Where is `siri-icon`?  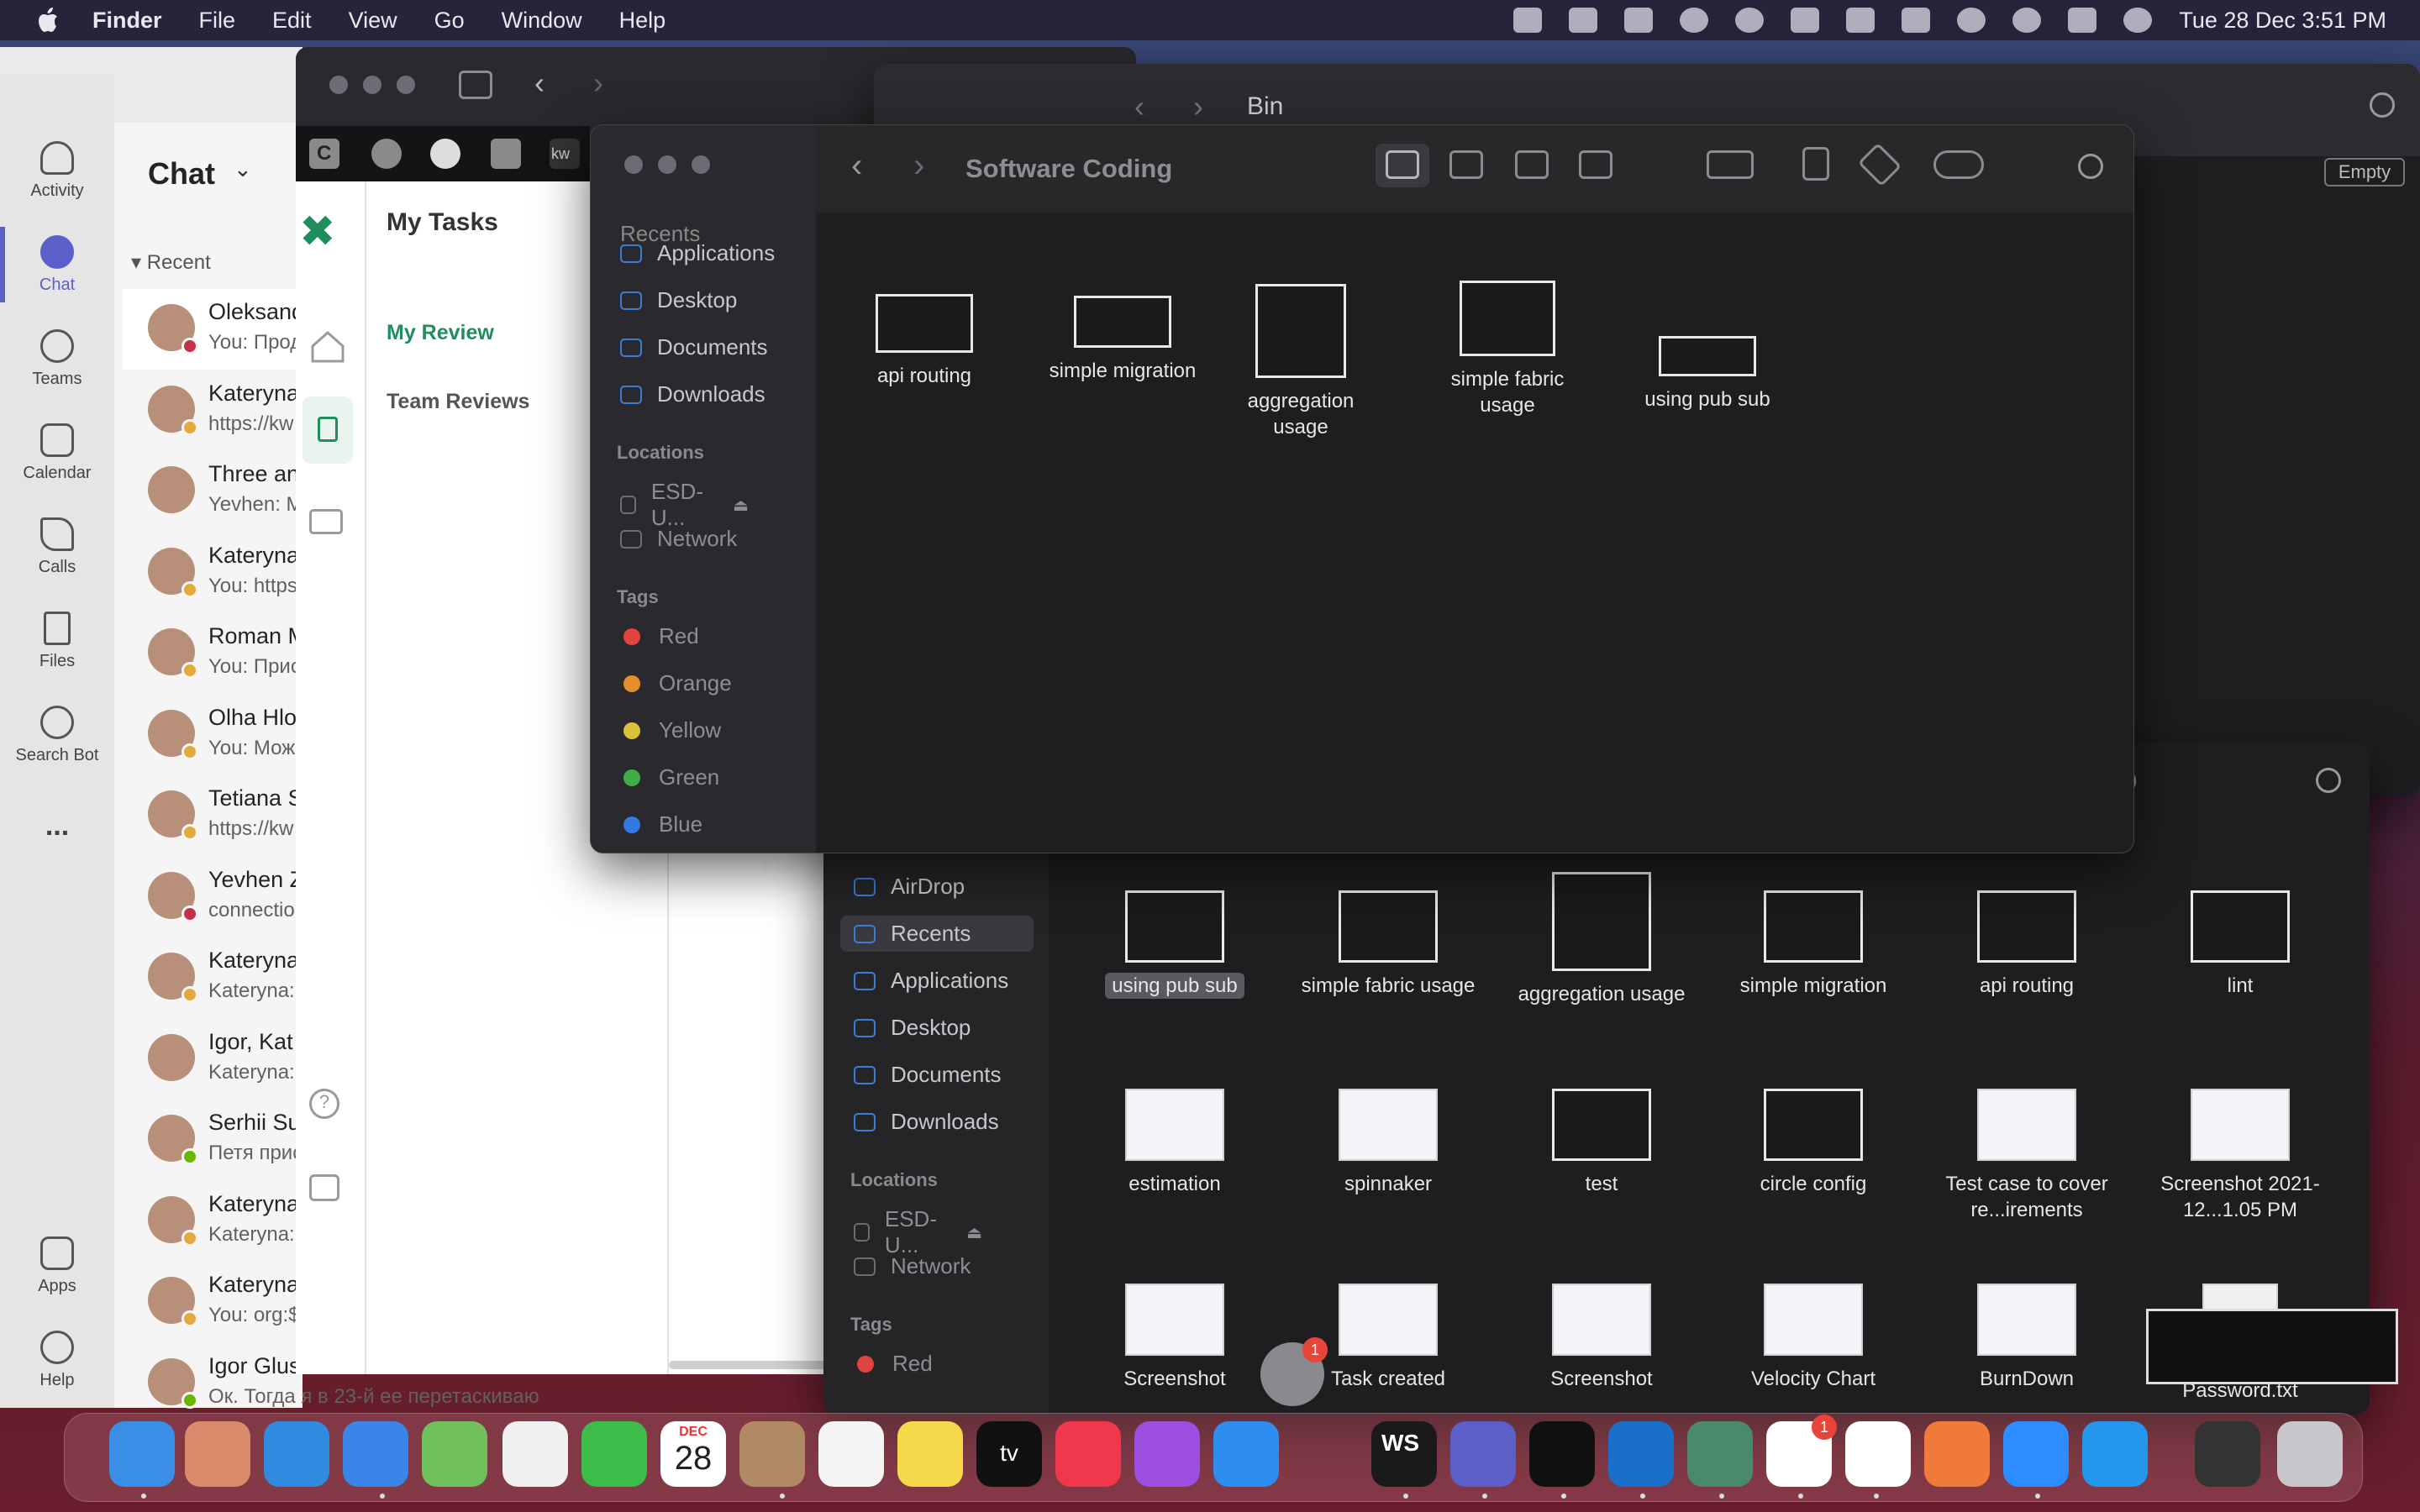
siri-icon is located at coordinates (2138, 20).